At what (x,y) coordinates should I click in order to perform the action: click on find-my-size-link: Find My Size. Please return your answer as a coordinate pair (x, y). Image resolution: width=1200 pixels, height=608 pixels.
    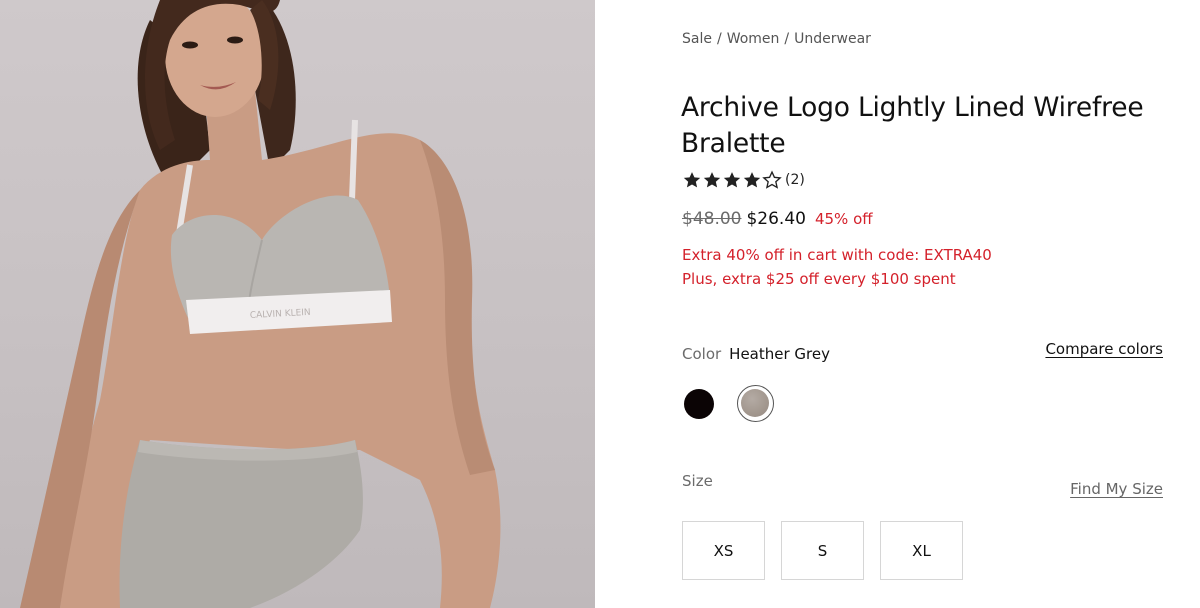
    Looking at the image, I should click on (1116, 489).